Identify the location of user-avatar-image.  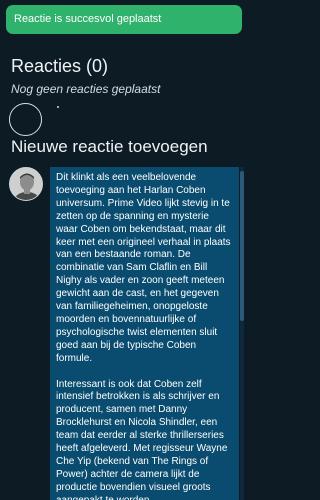
(26, 184).